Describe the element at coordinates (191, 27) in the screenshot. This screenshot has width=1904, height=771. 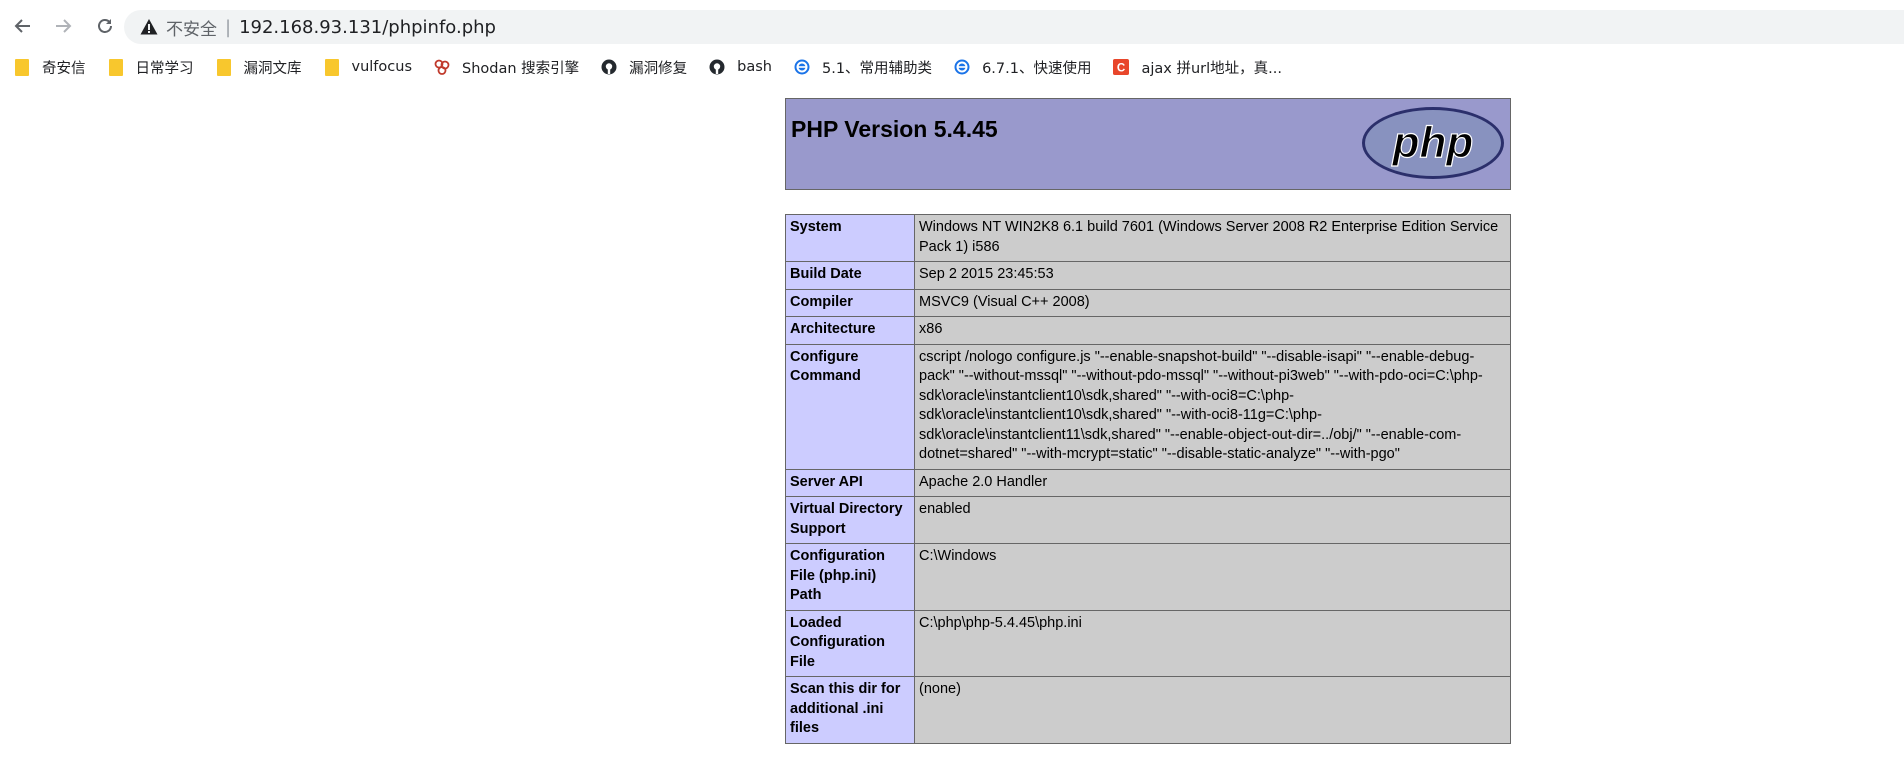
I see `security-label: 不安全` at that location.